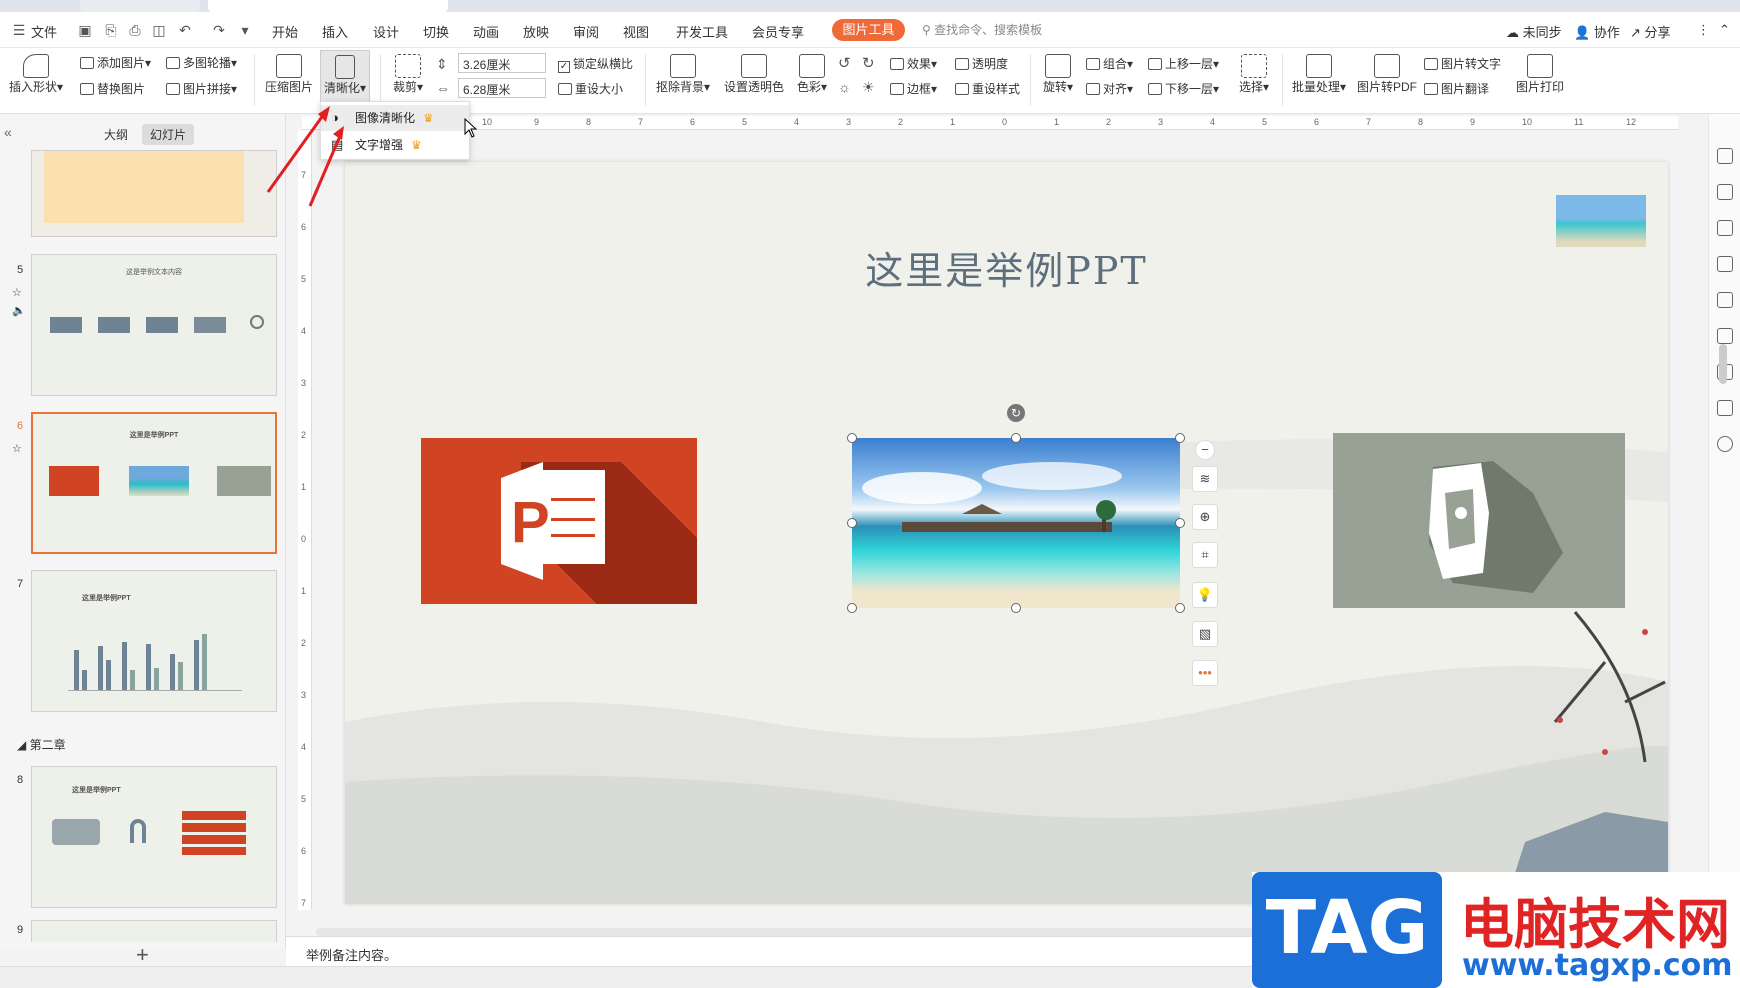 The image size is (1740, 988). Describe the element at coordinates (502, 63) in the screenshot. I see `height-input: 3.26厘米` at that location.